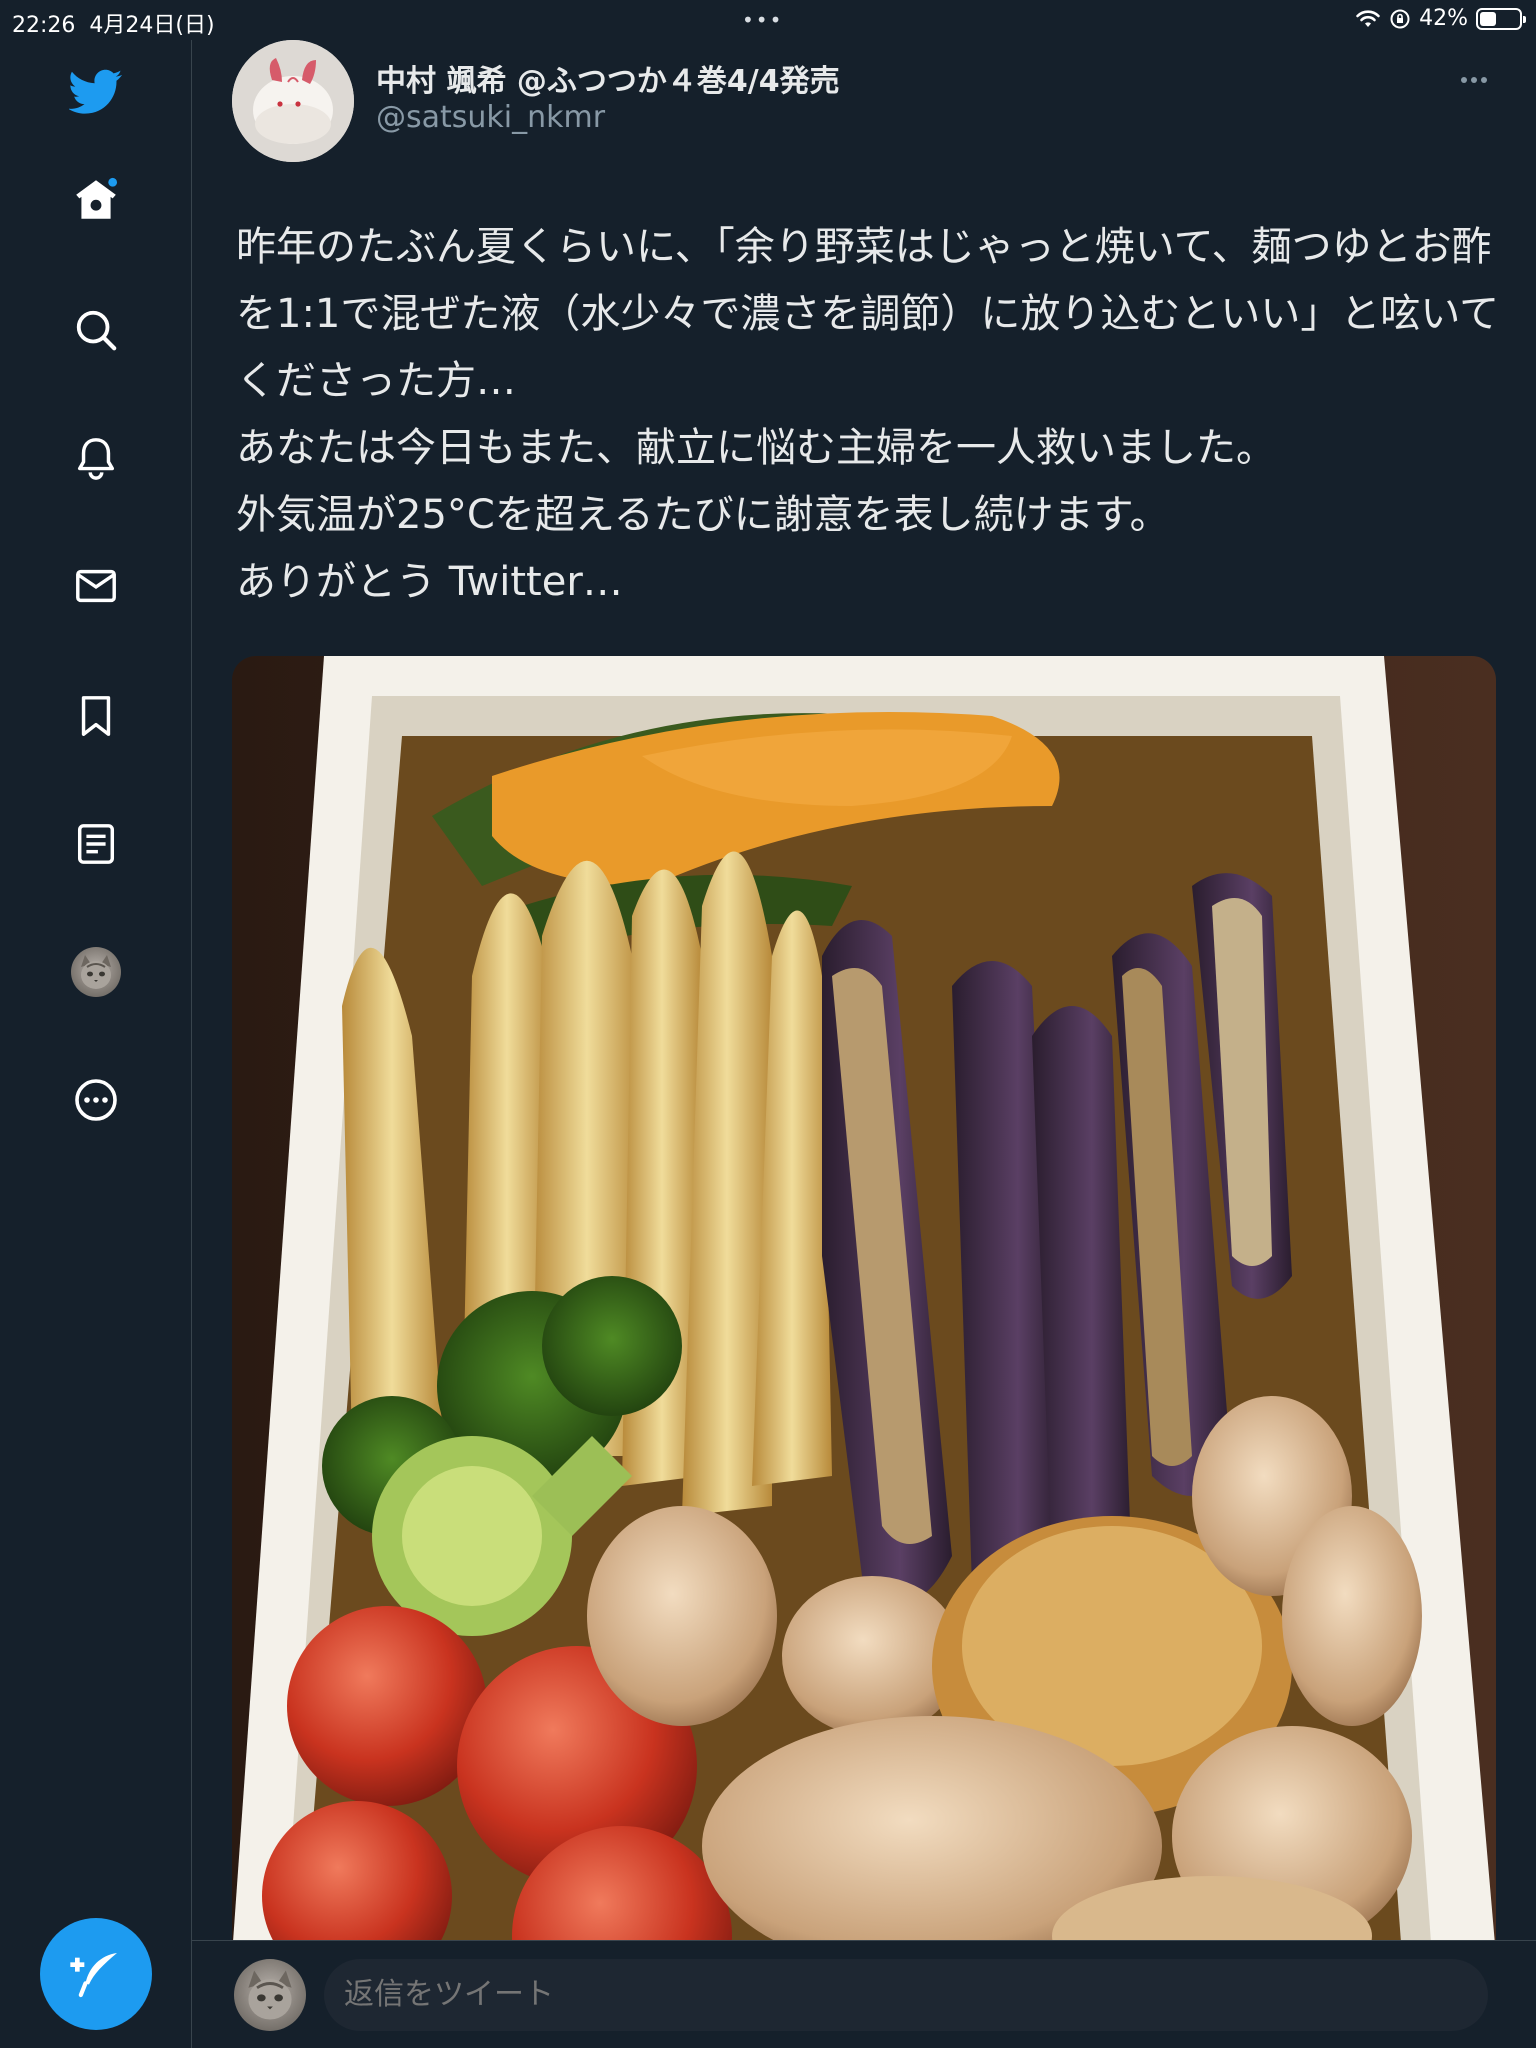  I want to click on orientation-lock-icon, so click(1400, 18).